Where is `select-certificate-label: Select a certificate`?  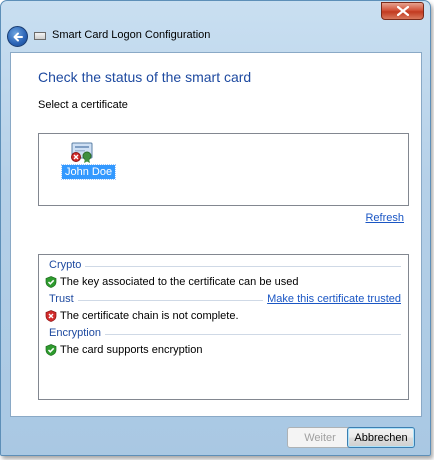
select-certificate-label: Select a certificate is located at coordinates (83, 105).